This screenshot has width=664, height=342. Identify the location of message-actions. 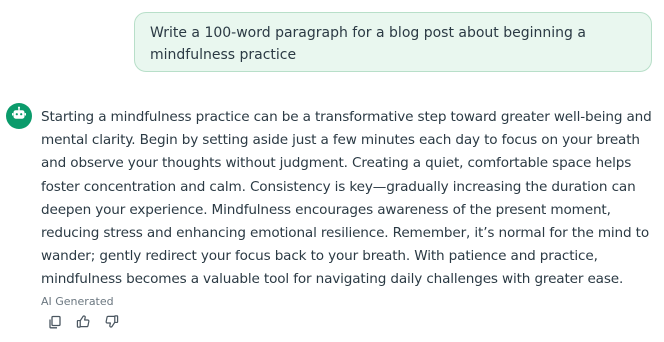
(83, 323).